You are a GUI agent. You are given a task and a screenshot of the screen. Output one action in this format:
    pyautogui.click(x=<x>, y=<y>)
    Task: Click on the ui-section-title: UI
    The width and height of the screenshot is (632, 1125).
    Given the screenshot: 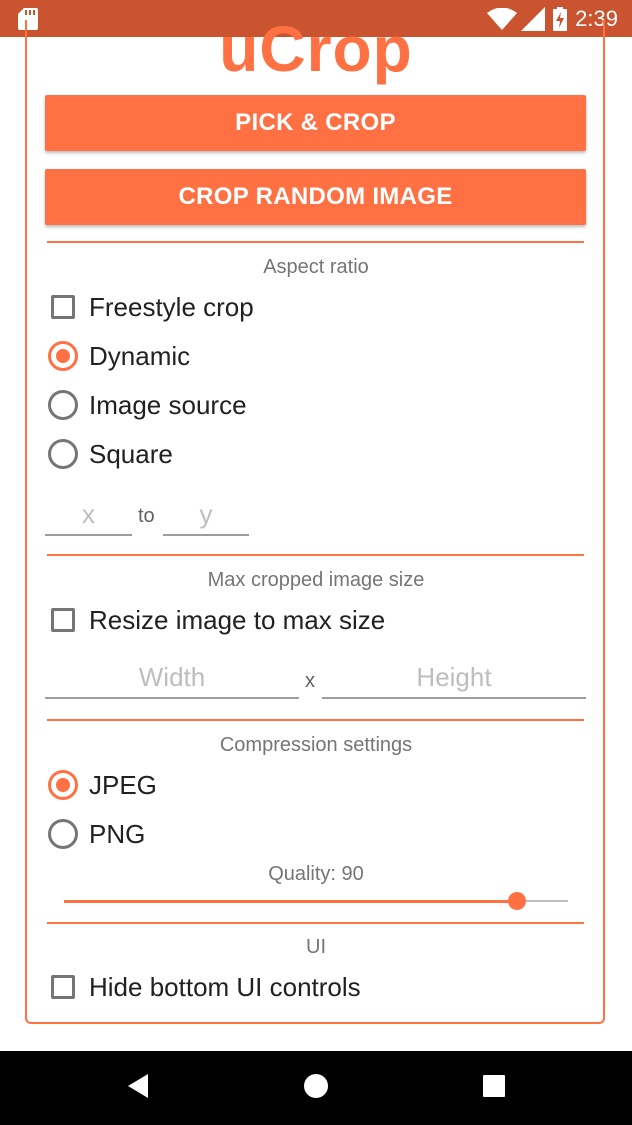 What is the action you would take?
    pyautogui.click(x=316, y=947)
    